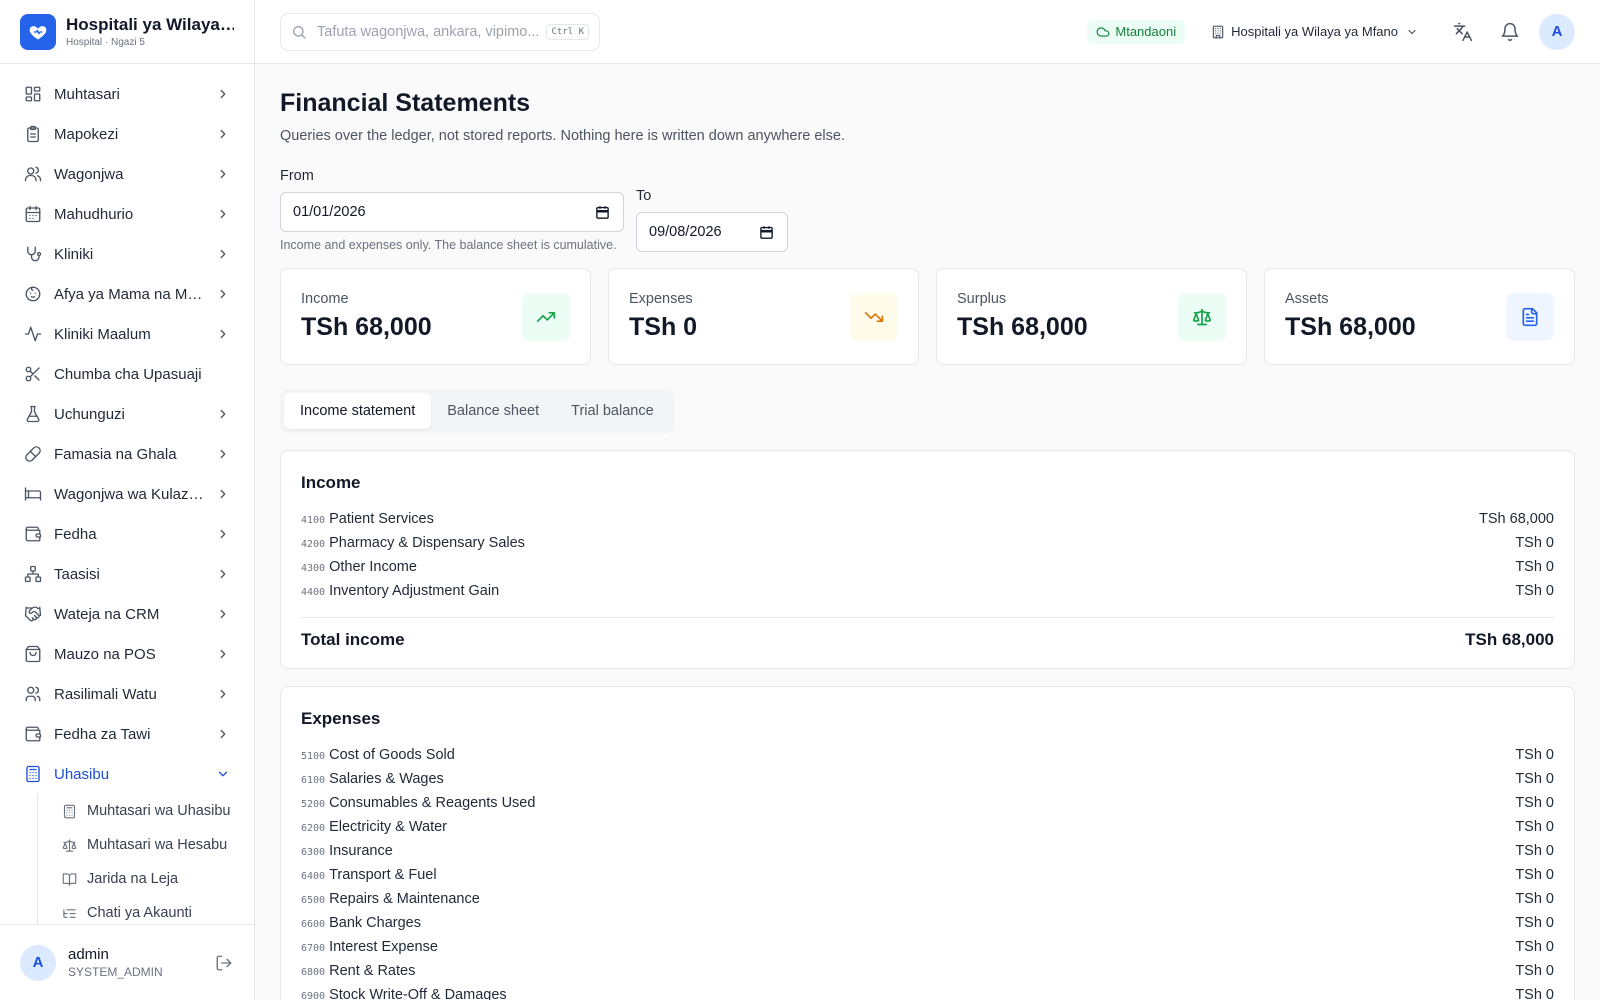 This screenshot has height=1000, width=1600. Describe the element at coordinates (33, 734) in the screenshot. I see `wallet-icon` at that location.